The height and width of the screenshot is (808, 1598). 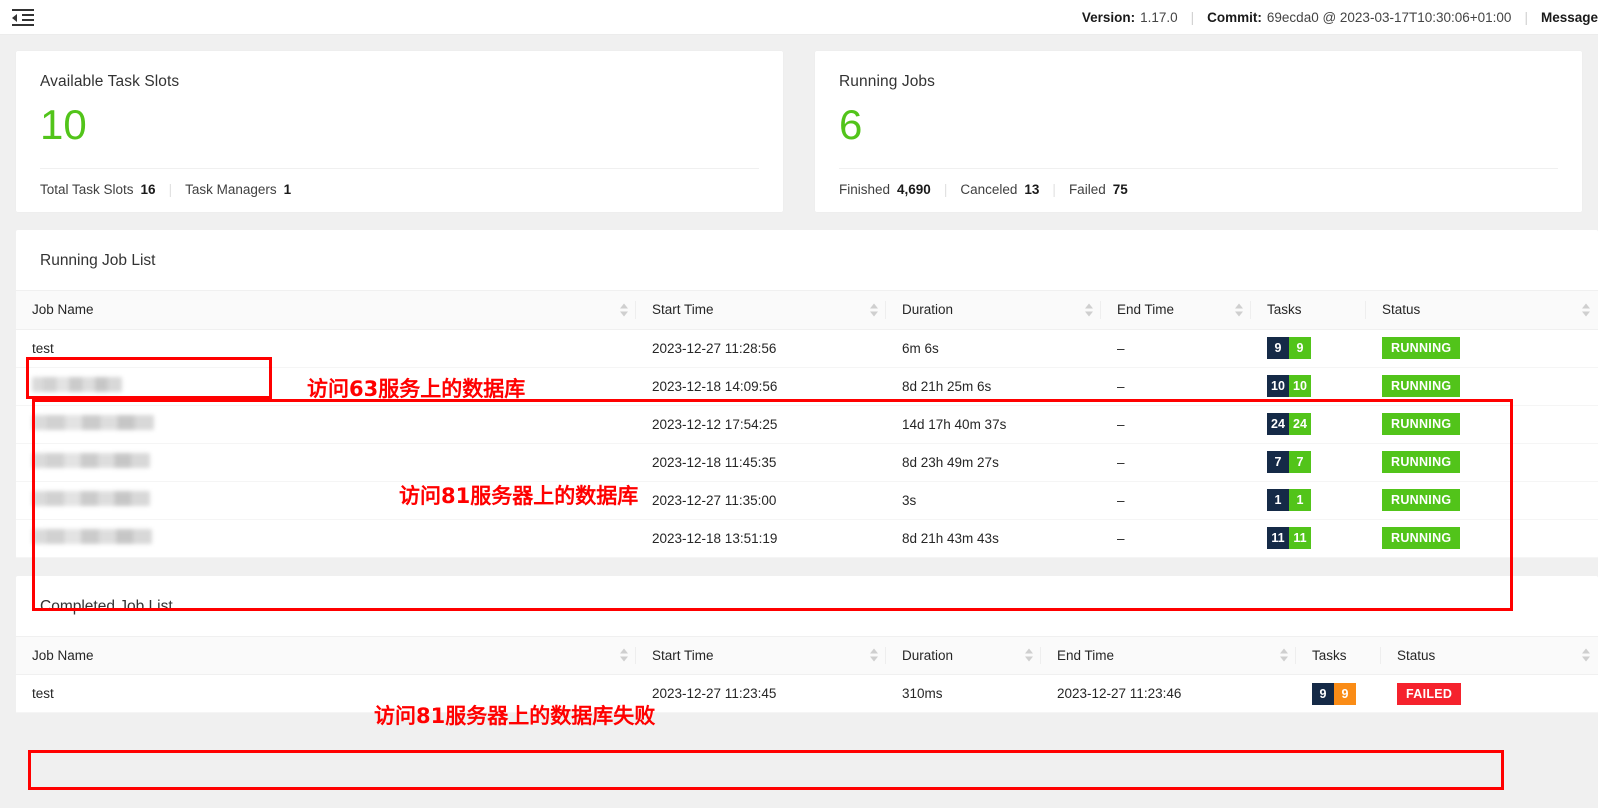 What do you see at coordinates (87, 190) in the screenshot?
I see `total-task-slots-label: Total Task Slots` at bounding box center [87, 190].